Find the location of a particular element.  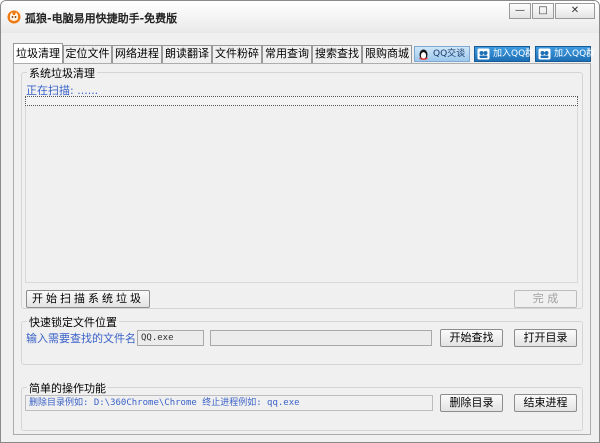

scan-progress-bar is located at coordinates (301, 101).